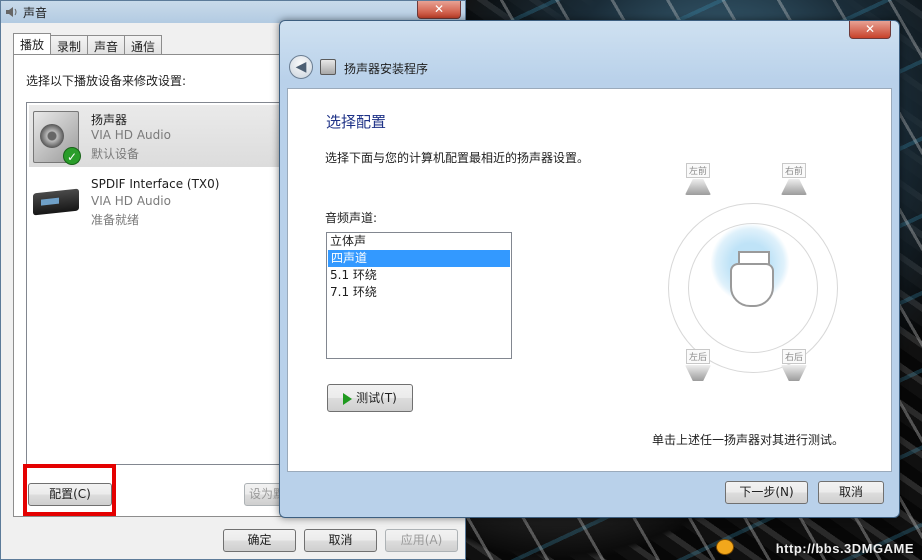 The image size is (922, 560). What do you see at coordinates (109, 120) in the screenshot?
I see `device-name: 扬声器` at bounding box center [109, 120].